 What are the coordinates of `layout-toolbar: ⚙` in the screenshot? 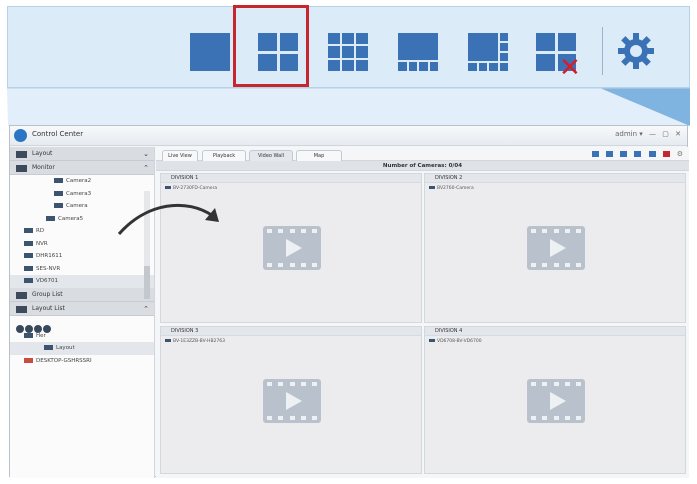 It's located at (636, 154).